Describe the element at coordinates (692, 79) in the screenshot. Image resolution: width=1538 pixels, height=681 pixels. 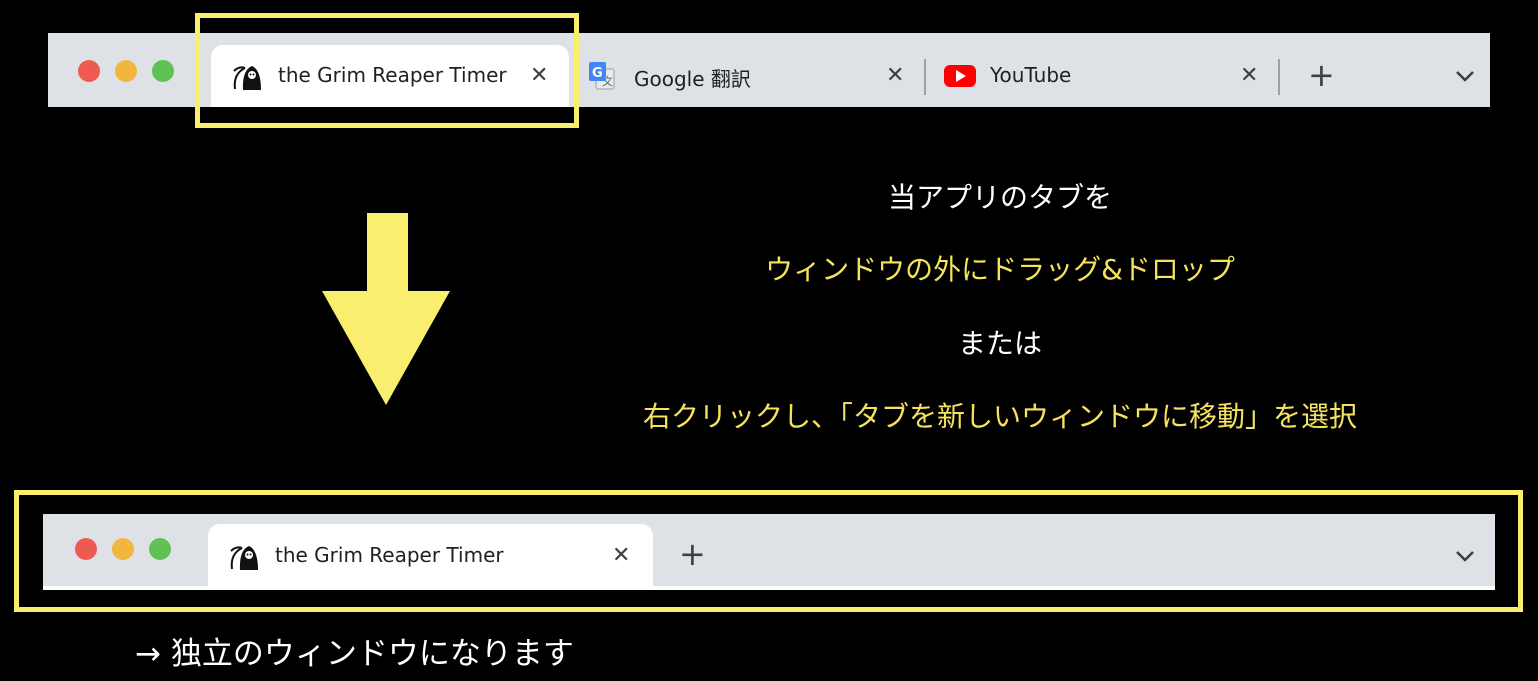
I see `tab-title: Google 翻訳` at that location.